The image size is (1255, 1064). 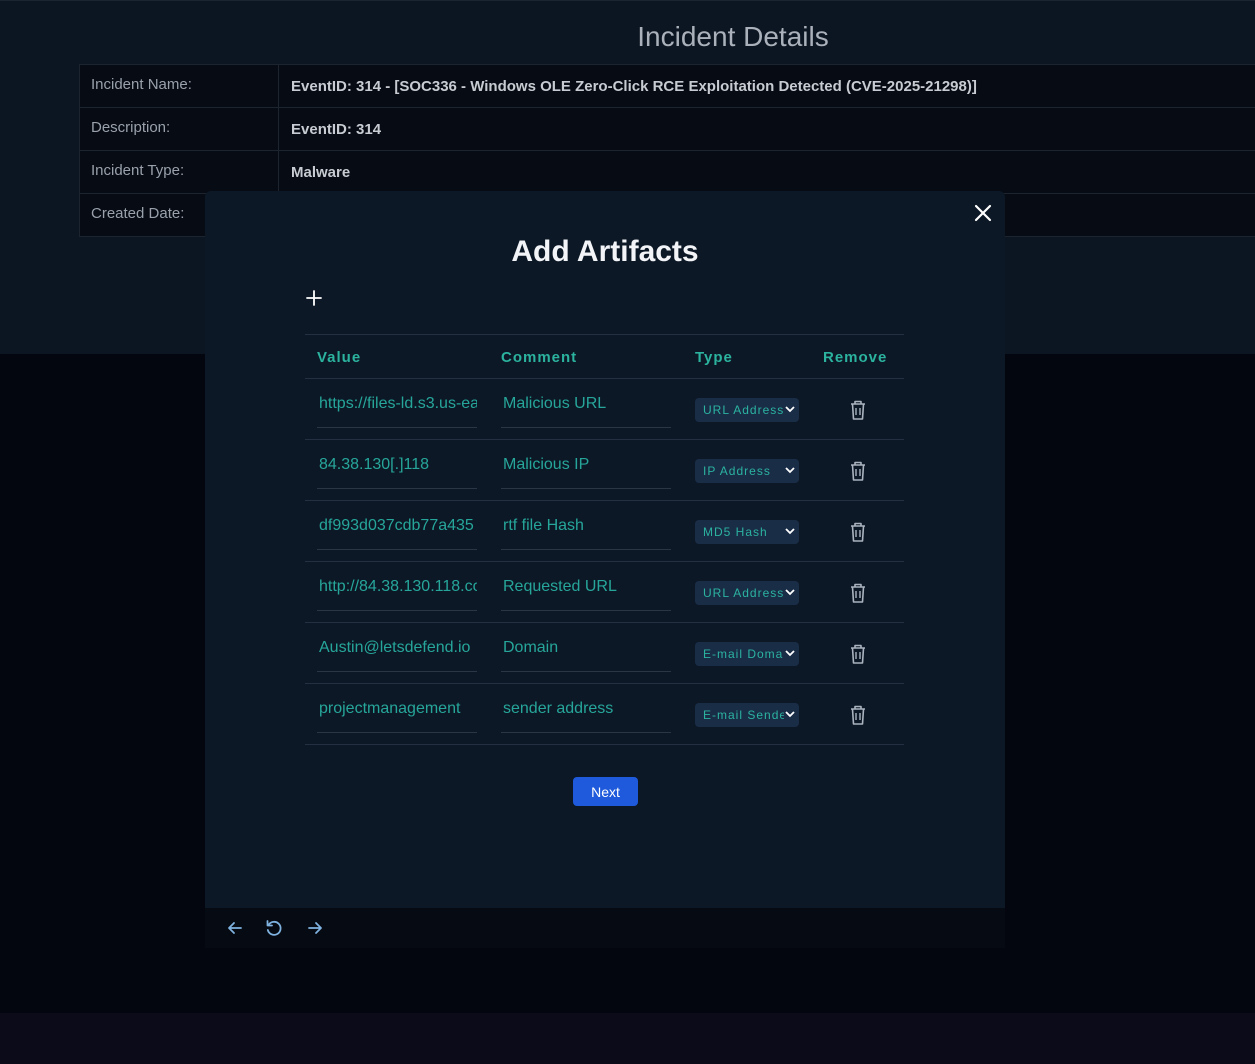 I want to click on artifact-type-select: MD5 Hash, so click(x=747, y=532).